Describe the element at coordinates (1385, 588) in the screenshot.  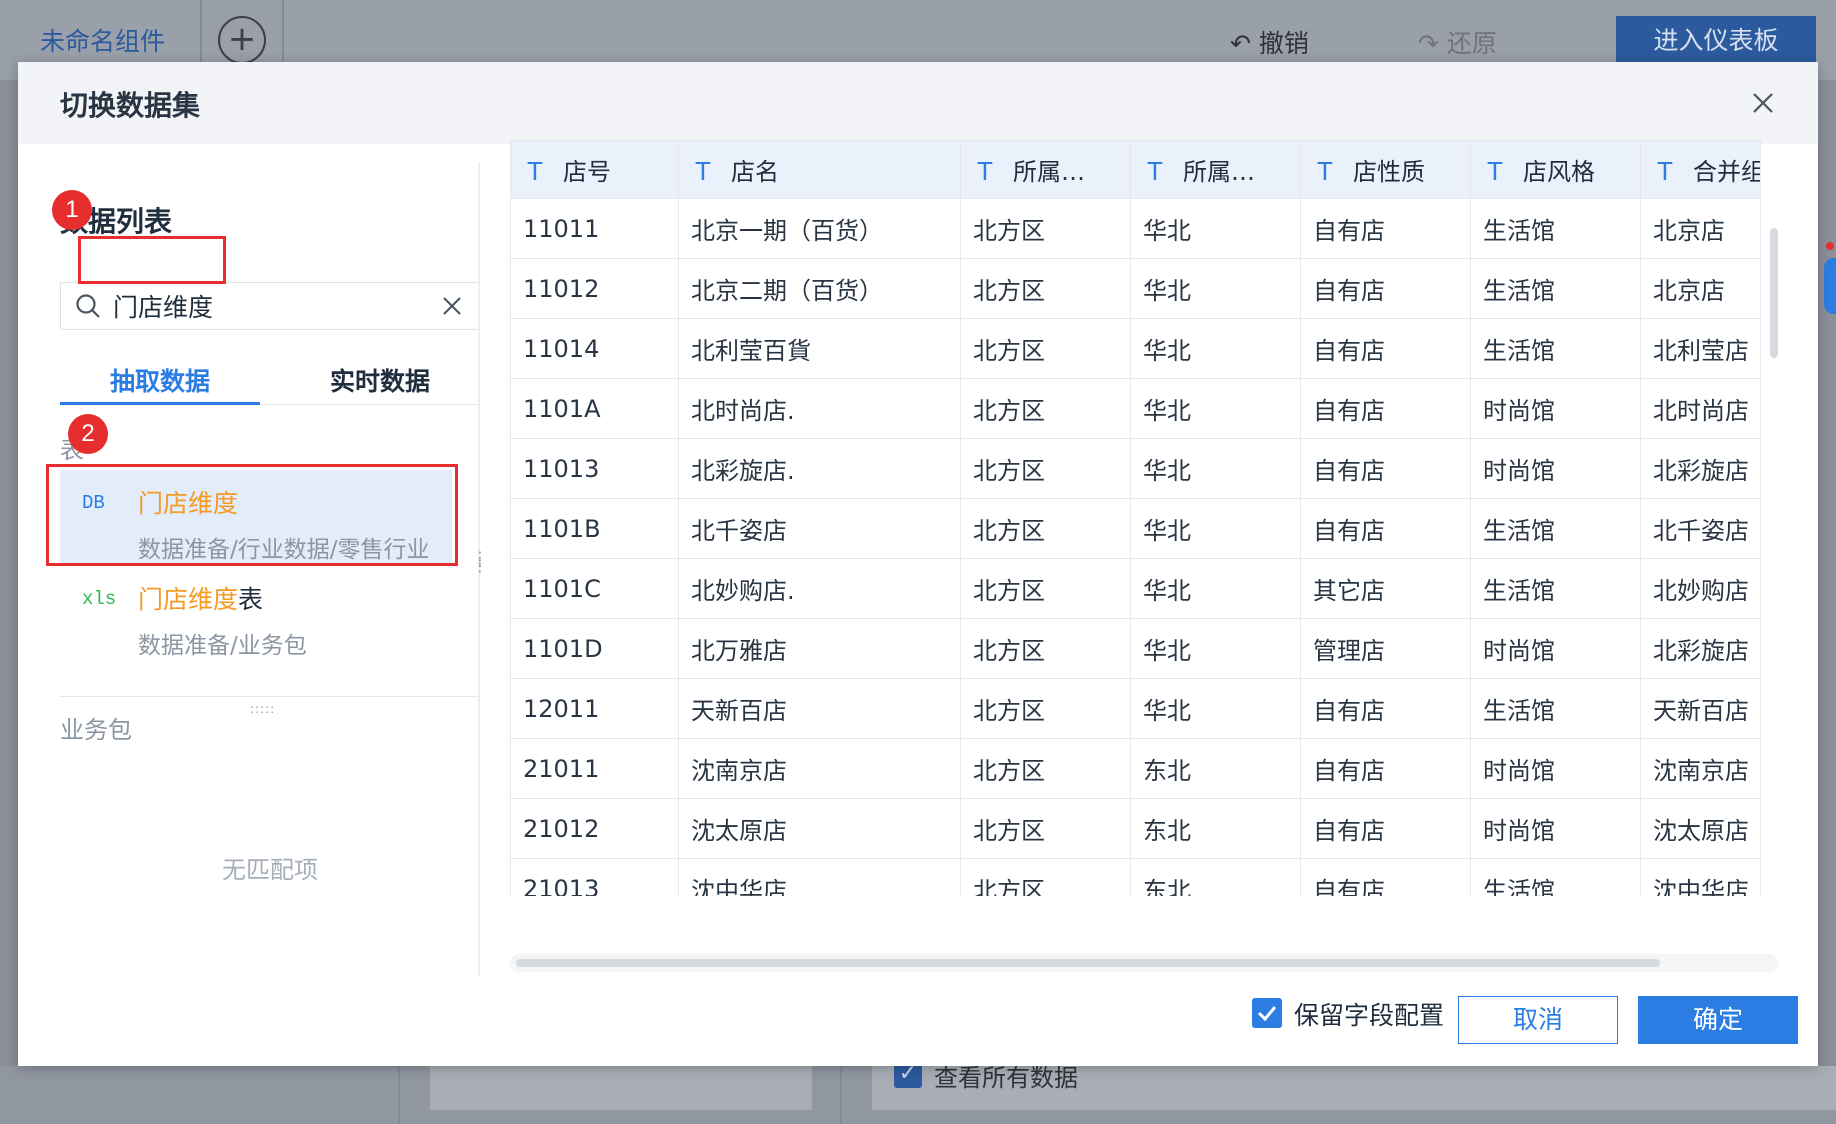
I see `table-cell: 其它店` at that location.